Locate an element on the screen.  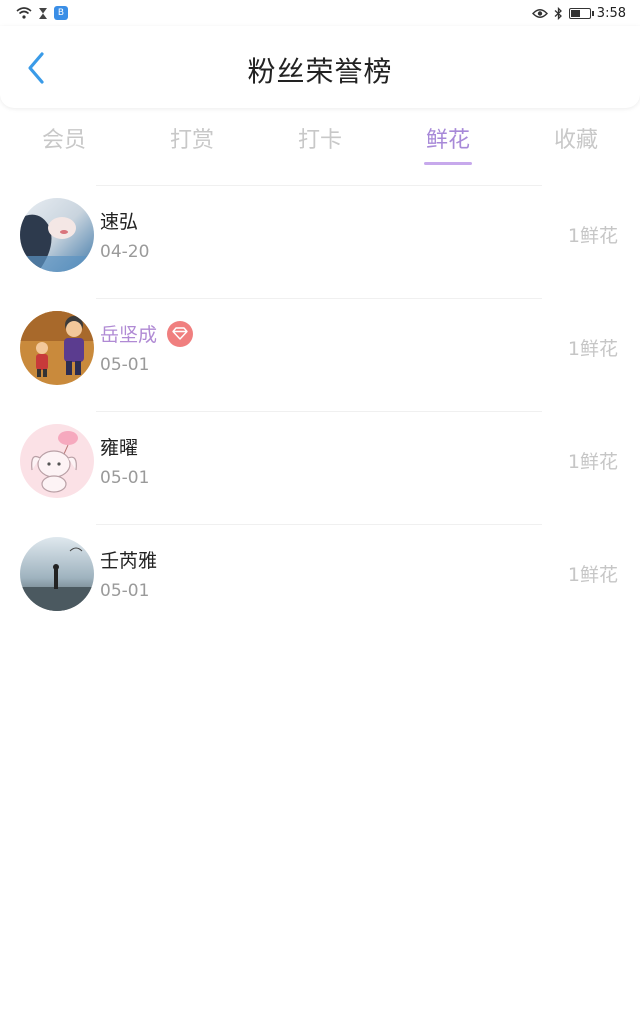
fan-name: 壬芮雅 is located at coordinates (129, 561).